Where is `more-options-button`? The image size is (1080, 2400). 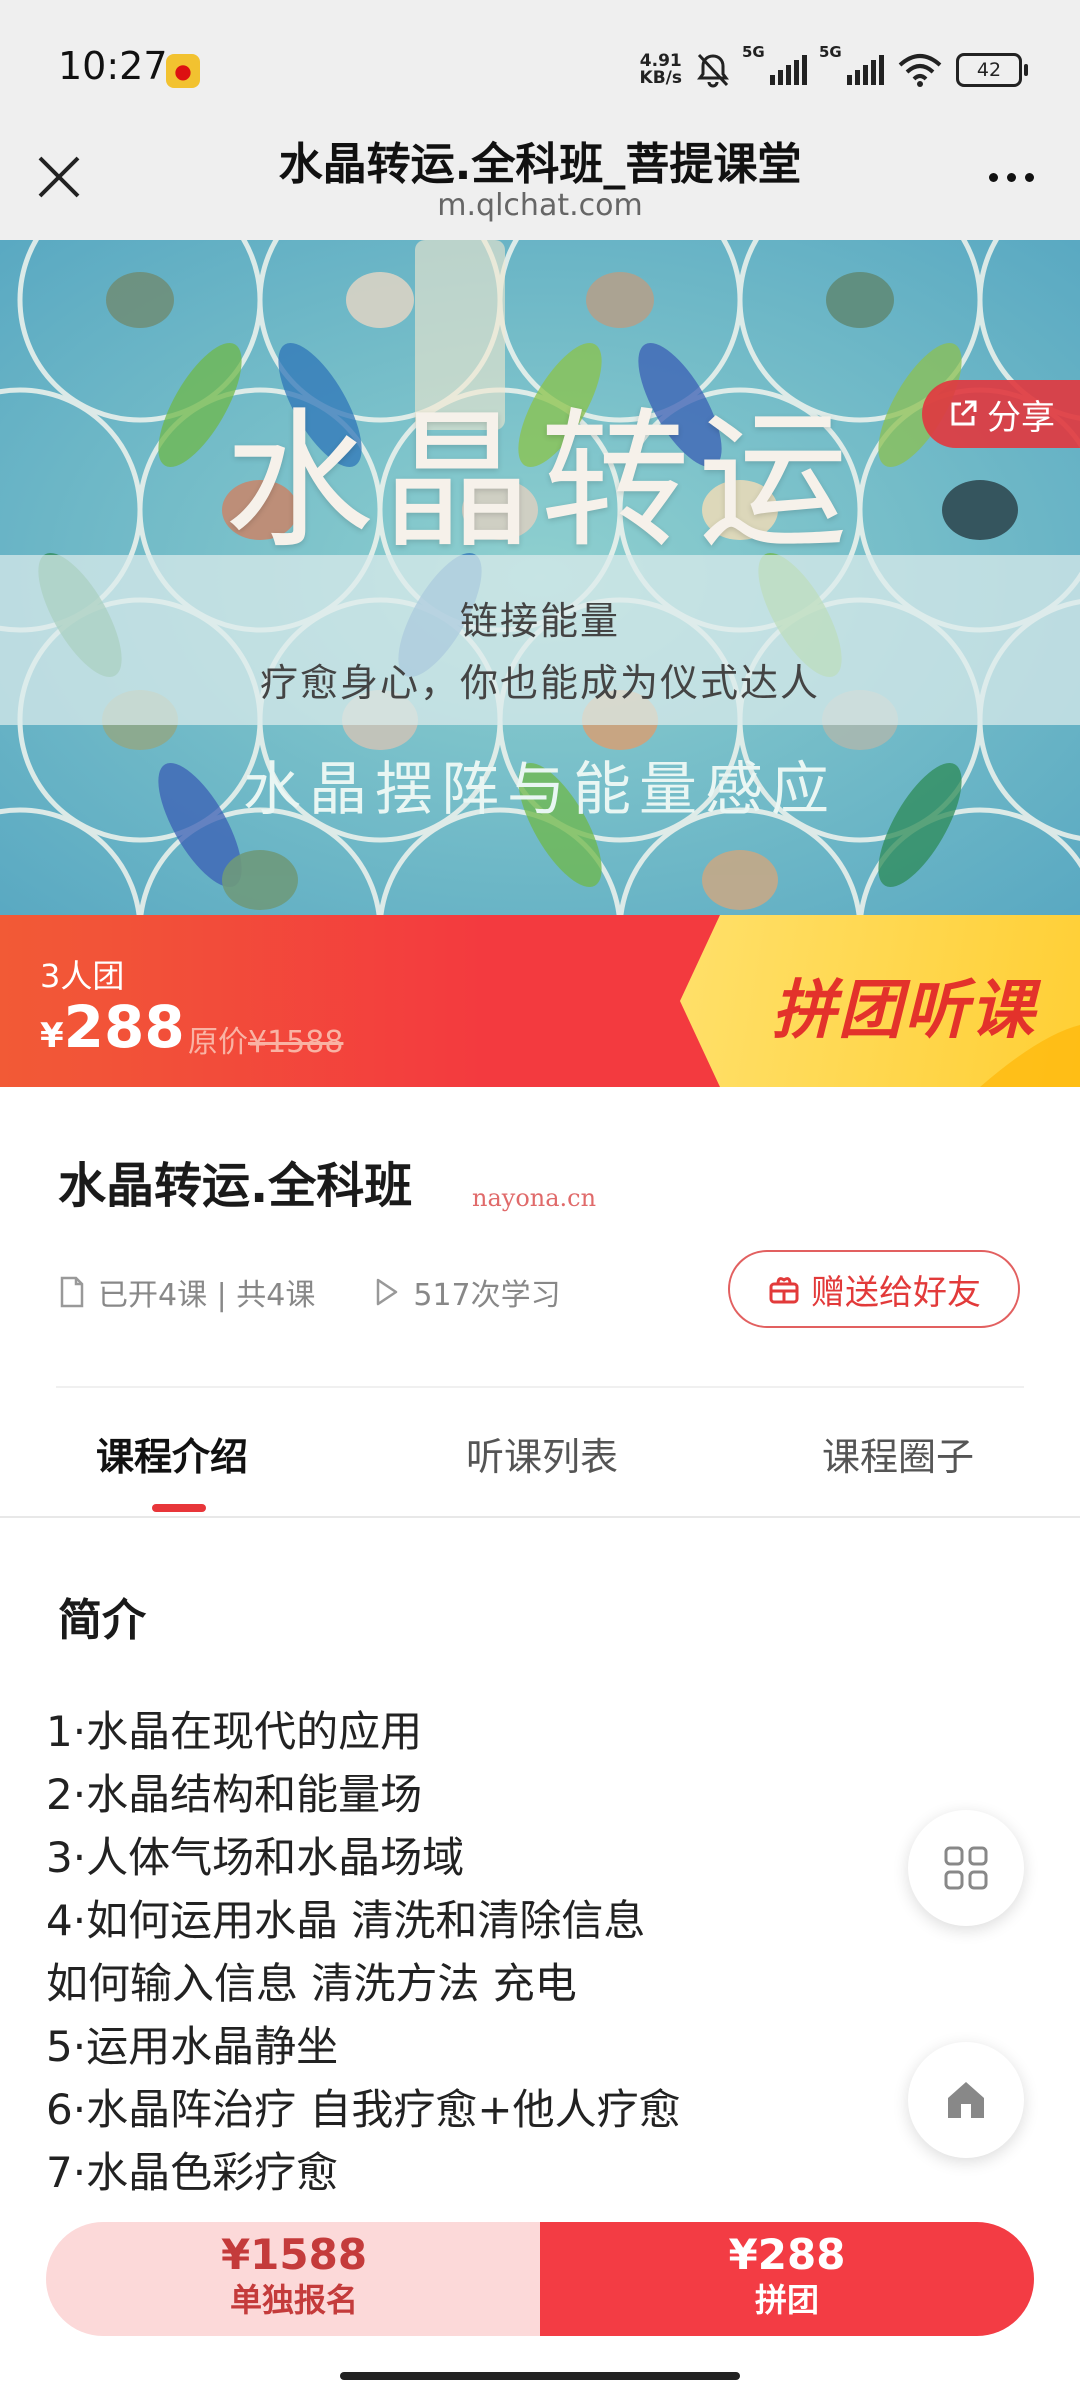
more-options-button is located at coordinates (1011, 177).